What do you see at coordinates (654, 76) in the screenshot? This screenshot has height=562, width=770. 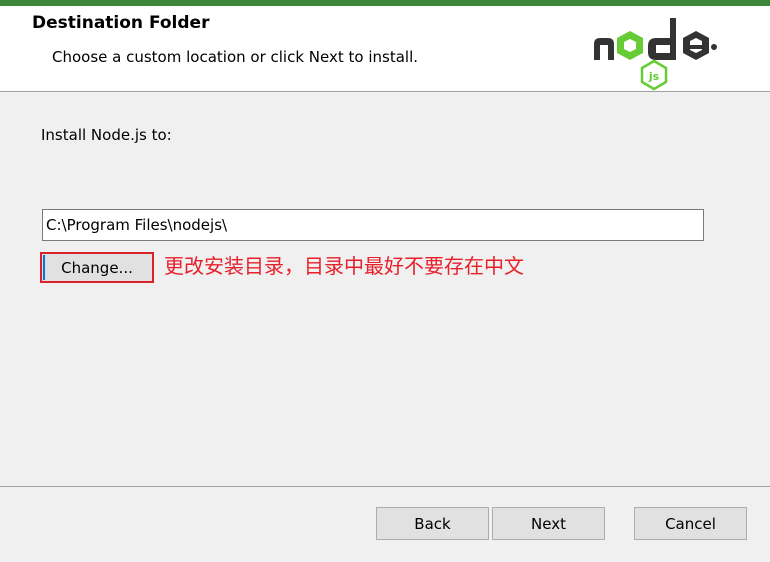 I see `svg-text: js` at bounding box center [654, 76].